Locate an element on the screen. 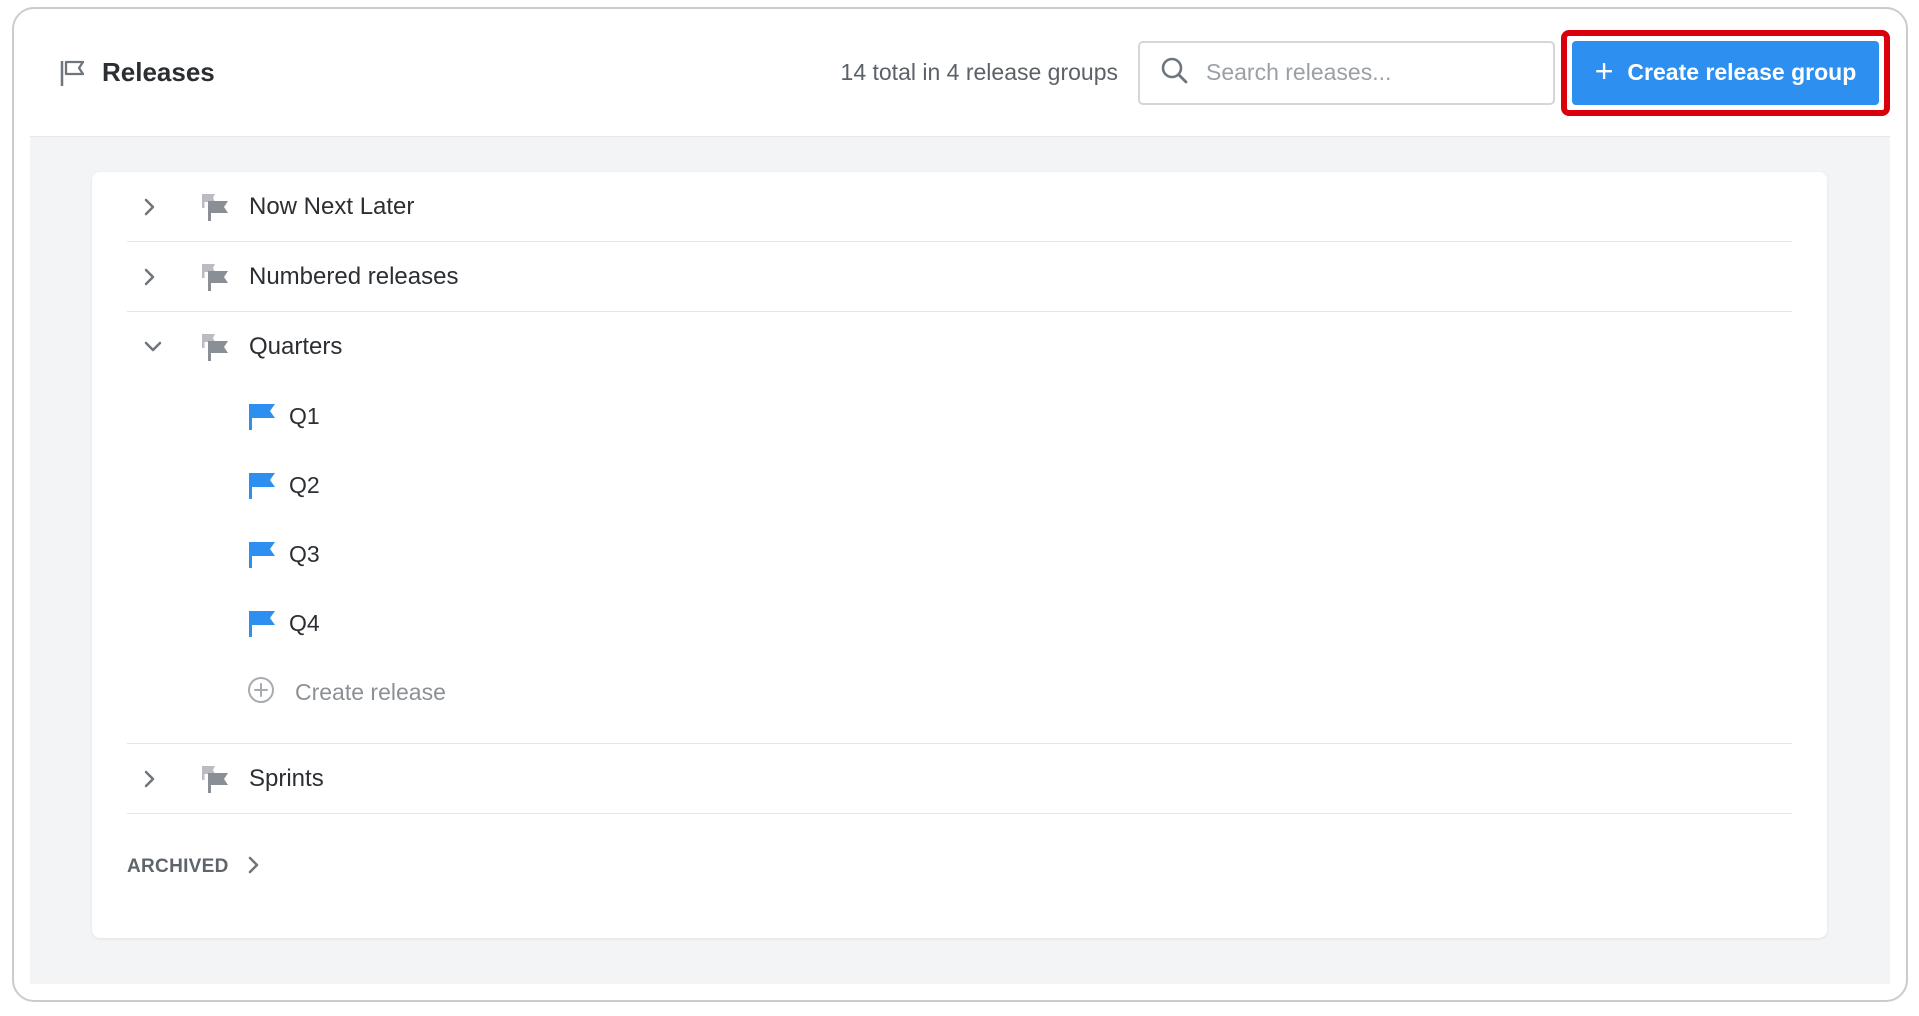 This screenshot has height=1016, width=1919. search-input is located at coordinates (1356, 72).